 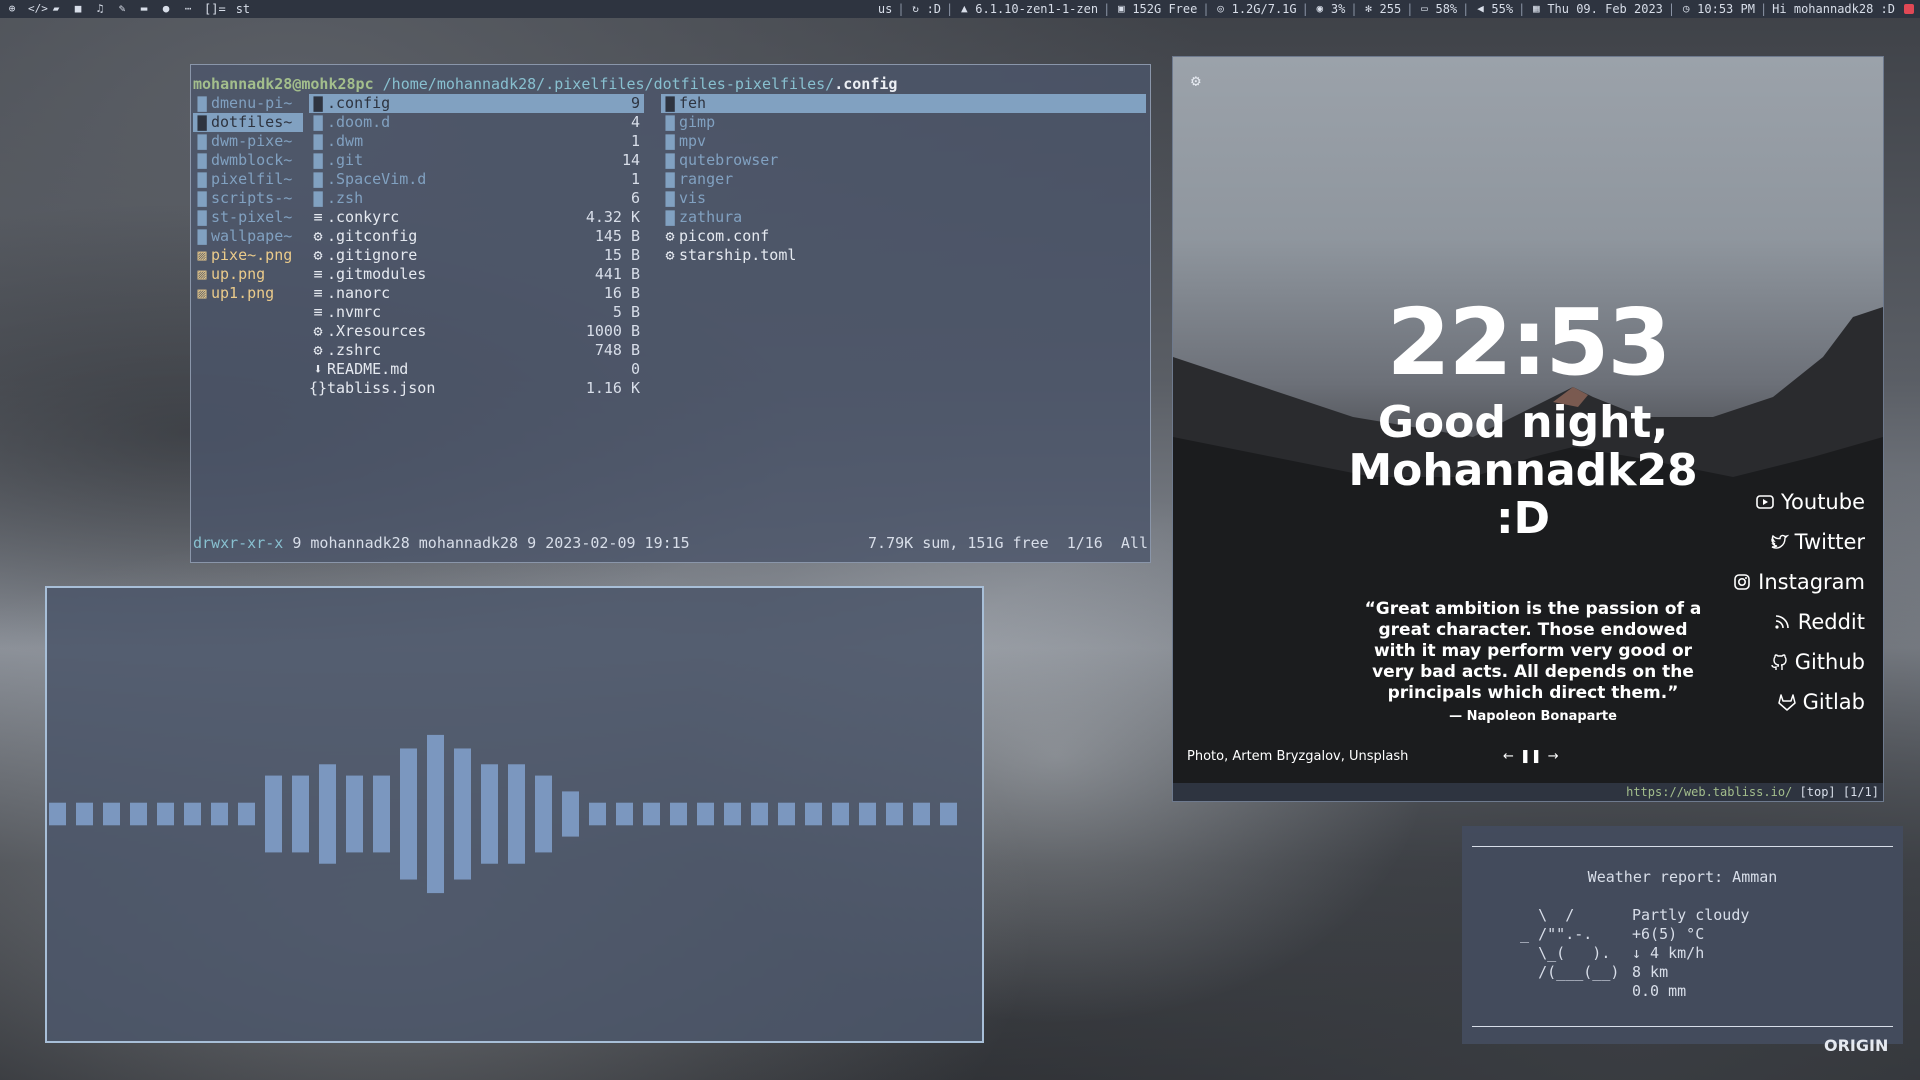 What do you see at coordinates (476, 255) in the screenshot?
I see `file-row: ⚙ .gitignore 15 B` at bounding box center [476, 255].